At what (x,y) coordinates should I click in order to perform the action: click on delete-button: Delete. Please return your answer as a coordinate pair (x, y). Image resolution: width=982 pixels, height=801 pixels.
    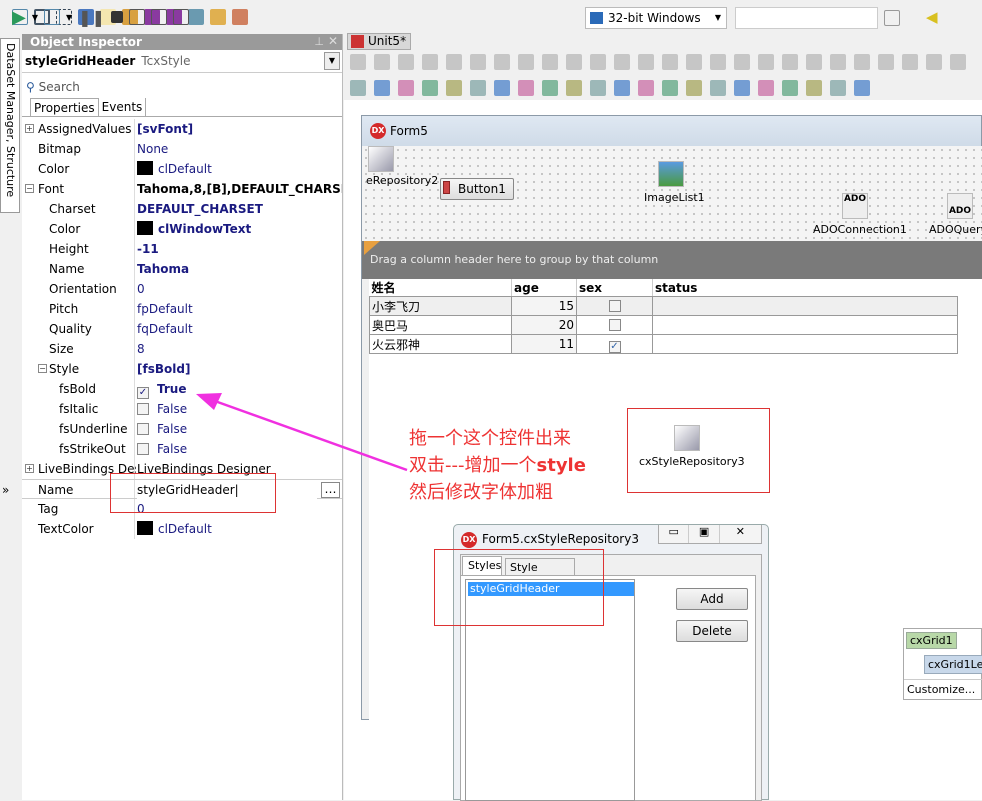
    Looking at the image, I should click on (712, 631).